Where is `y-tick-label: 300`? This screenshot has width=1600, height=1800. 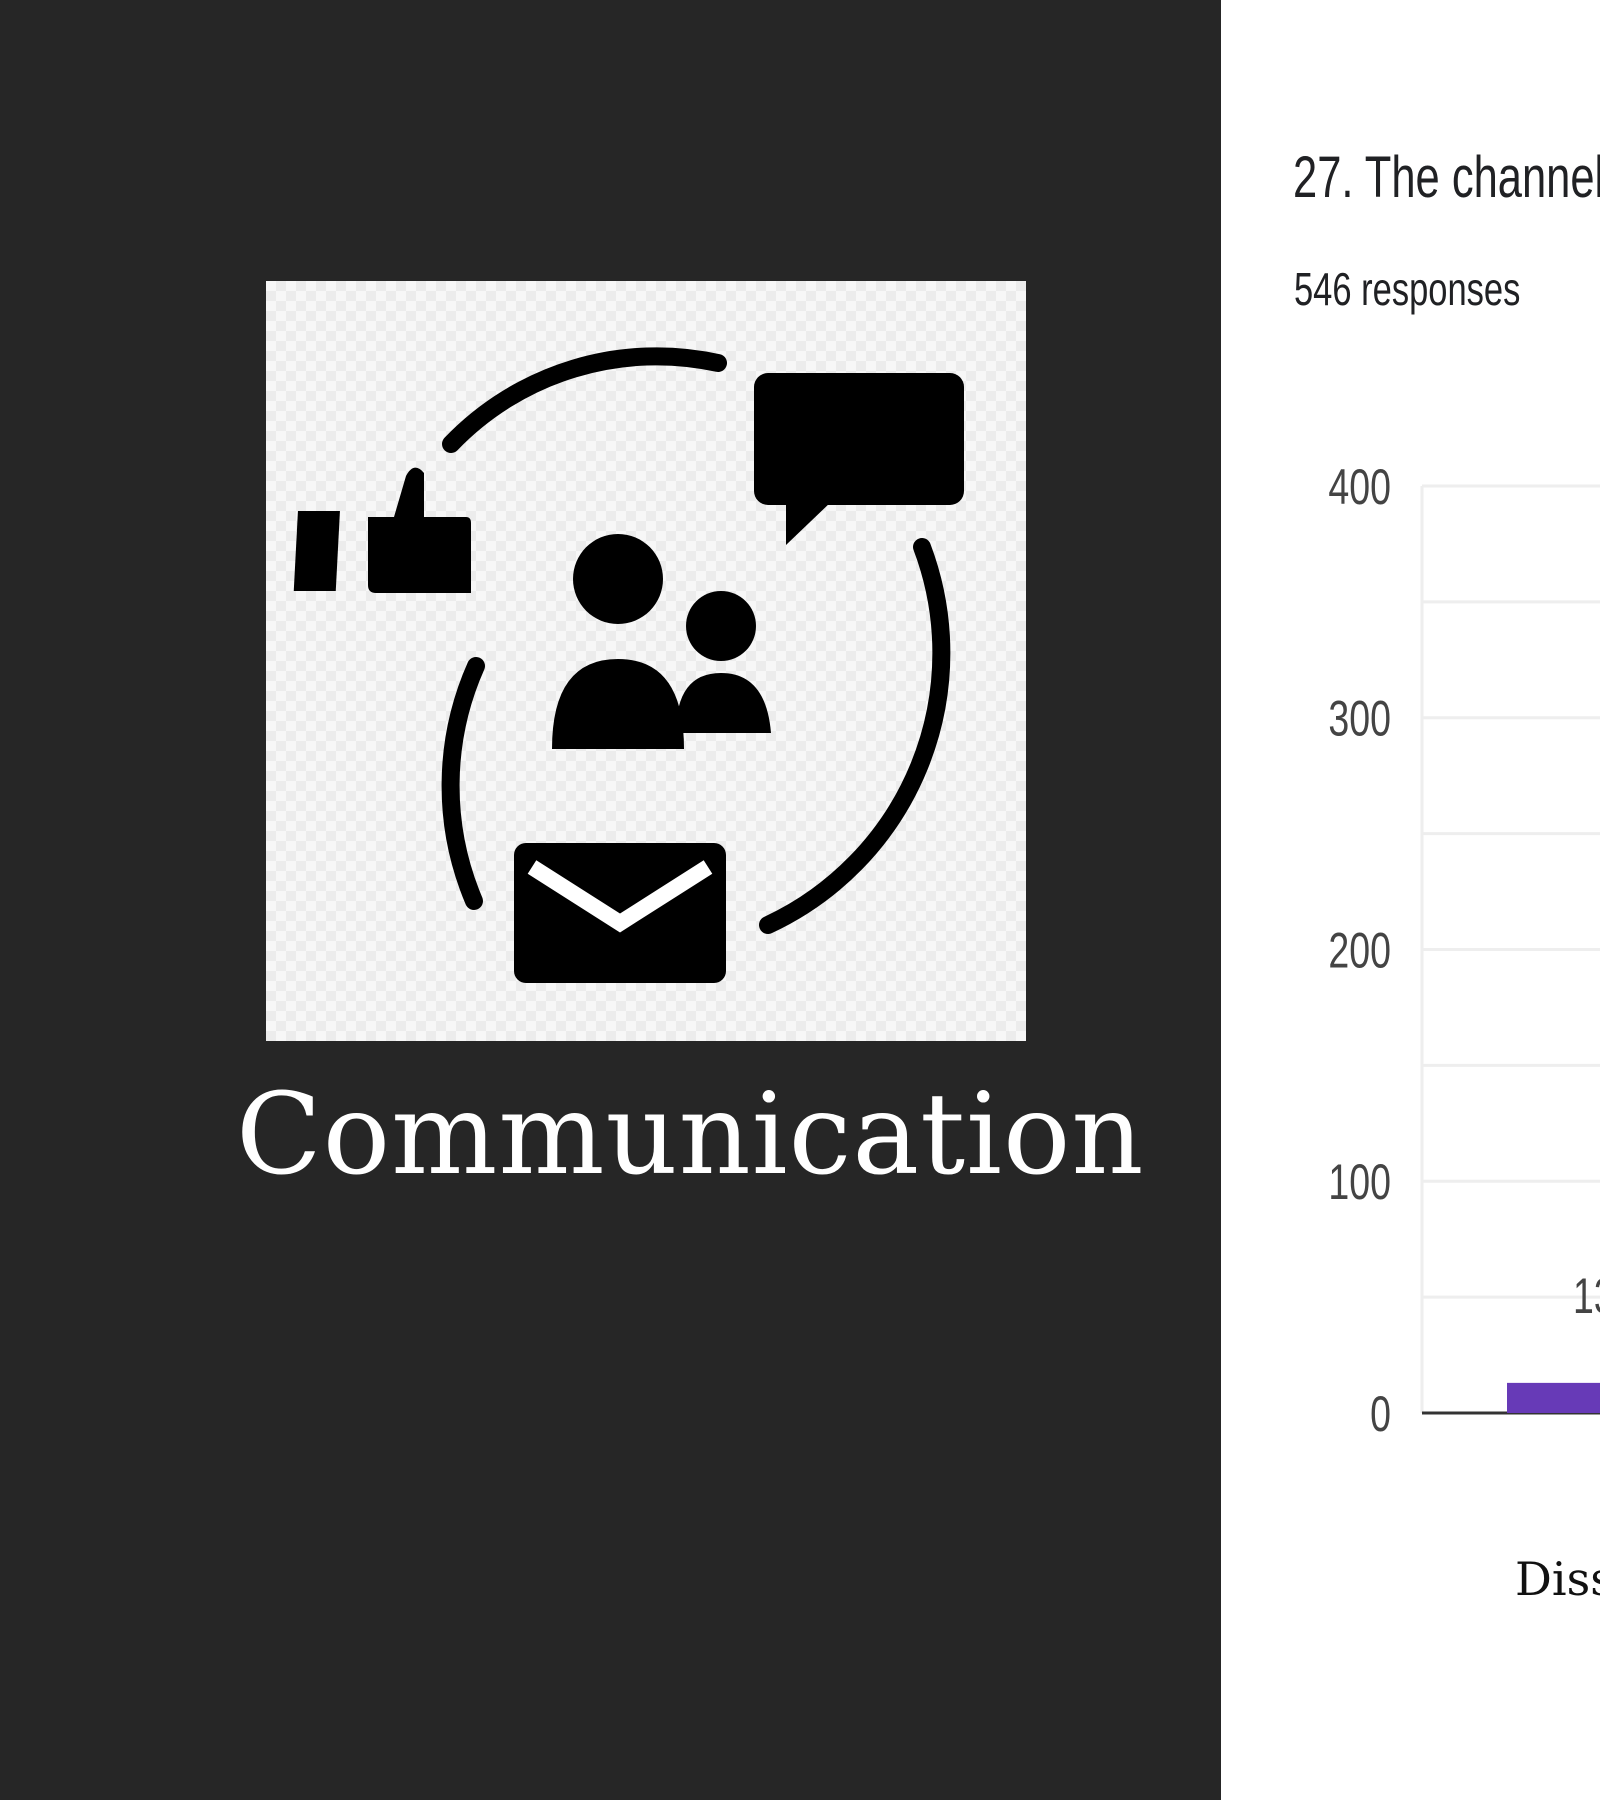 y-tick-label: 300 is located at coordinates (1359, 719).